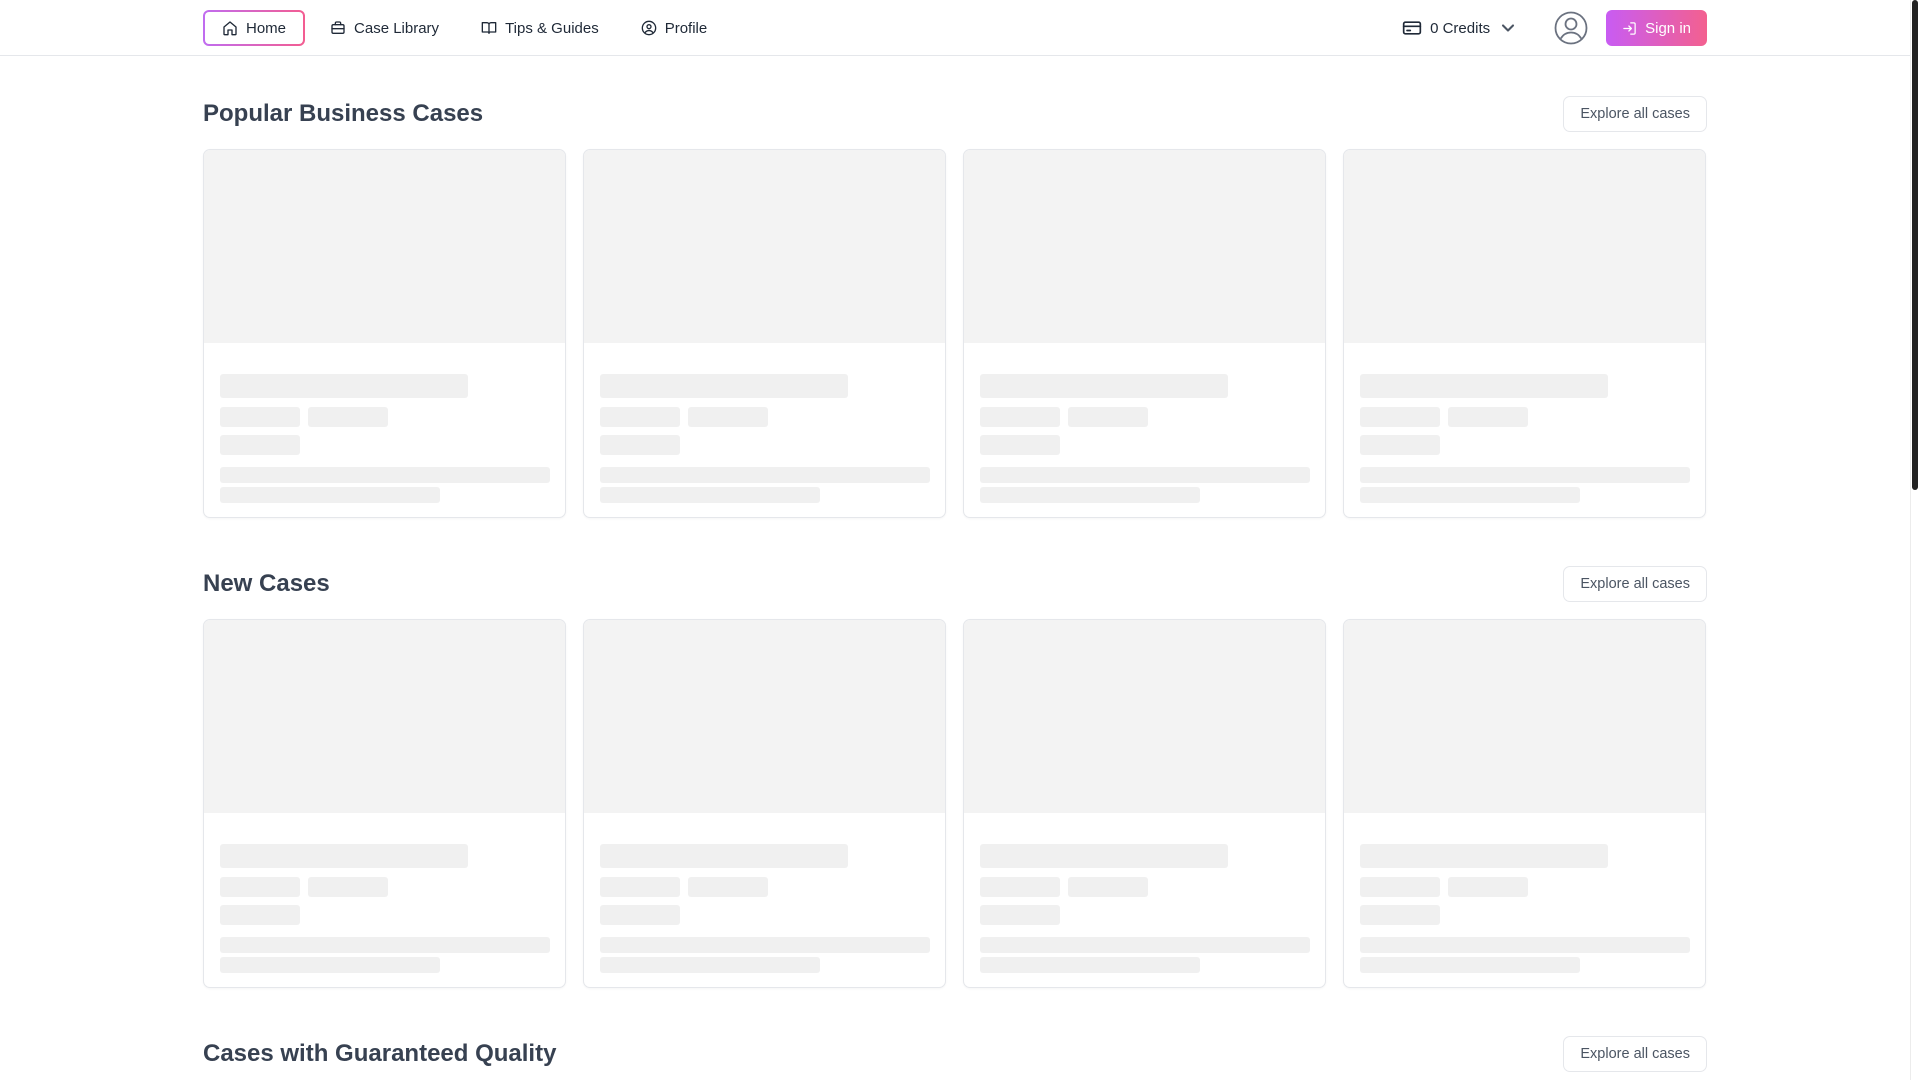  What do you see at coordinates (1629, 28) in the screenshot?
I see `sign-in-icon` at bounding box center [1629, 28].